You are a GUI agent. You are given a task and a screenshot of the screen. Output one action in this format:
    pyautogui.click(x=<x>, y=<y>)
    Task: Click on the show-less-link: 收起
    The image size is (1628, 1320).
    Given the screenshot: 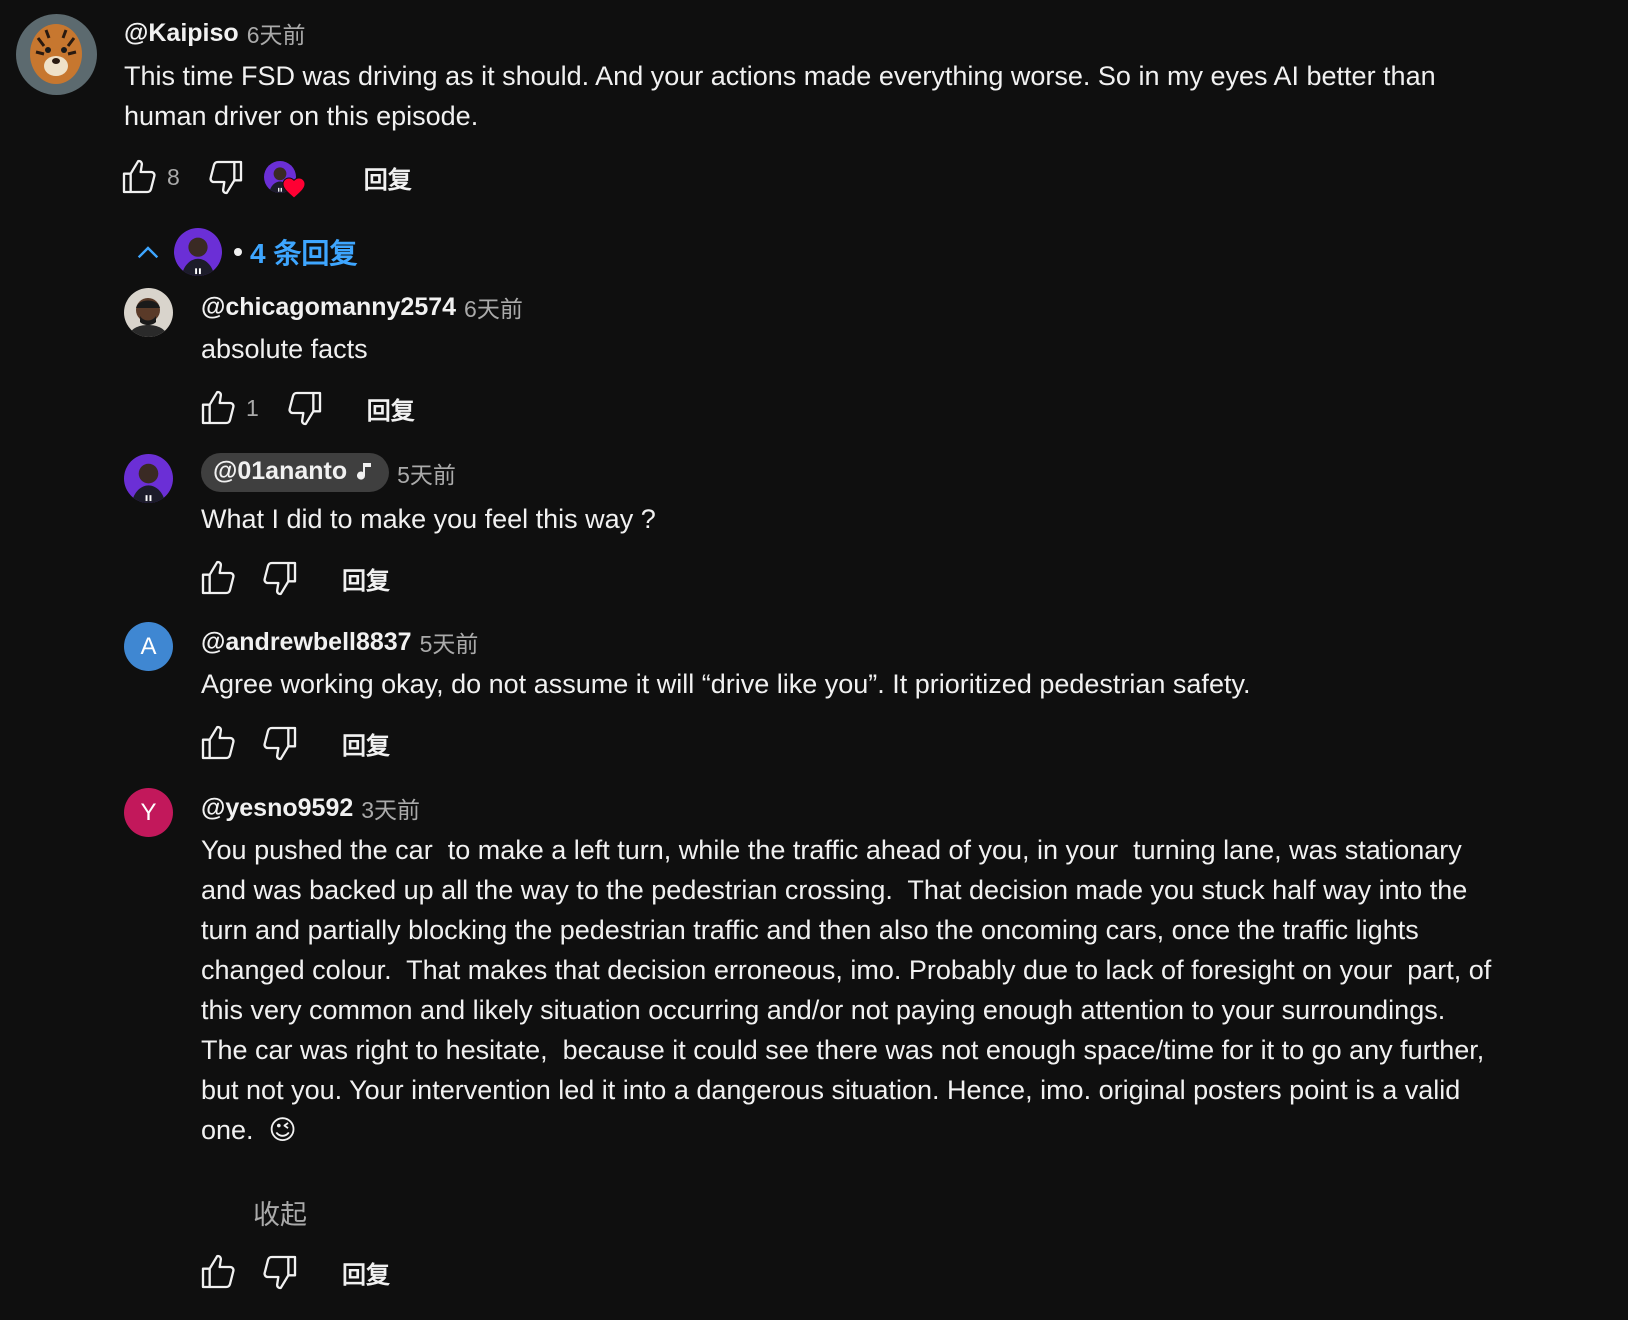 What is the action you would take?
    pyautogui.click(x=280, y=1212)
    